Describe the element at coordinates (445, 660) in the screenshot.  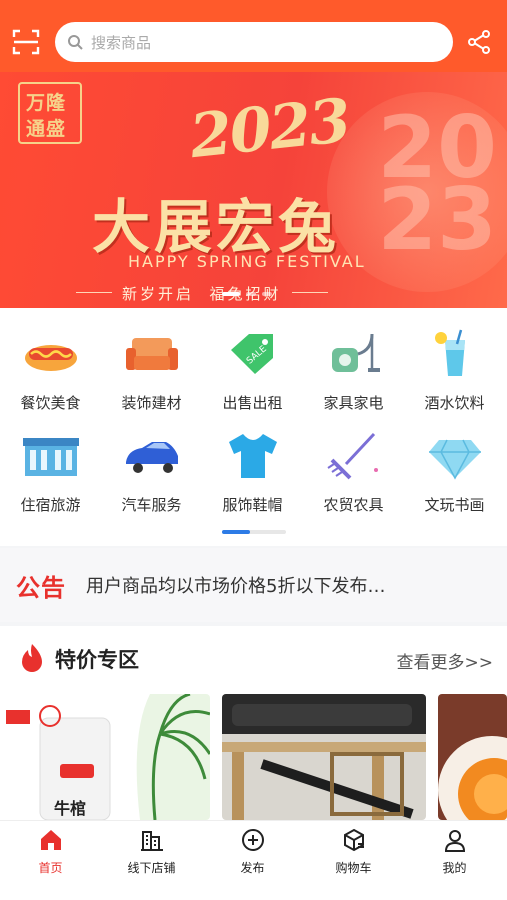
I see `view-more-link: 查看更多>>` at that location.